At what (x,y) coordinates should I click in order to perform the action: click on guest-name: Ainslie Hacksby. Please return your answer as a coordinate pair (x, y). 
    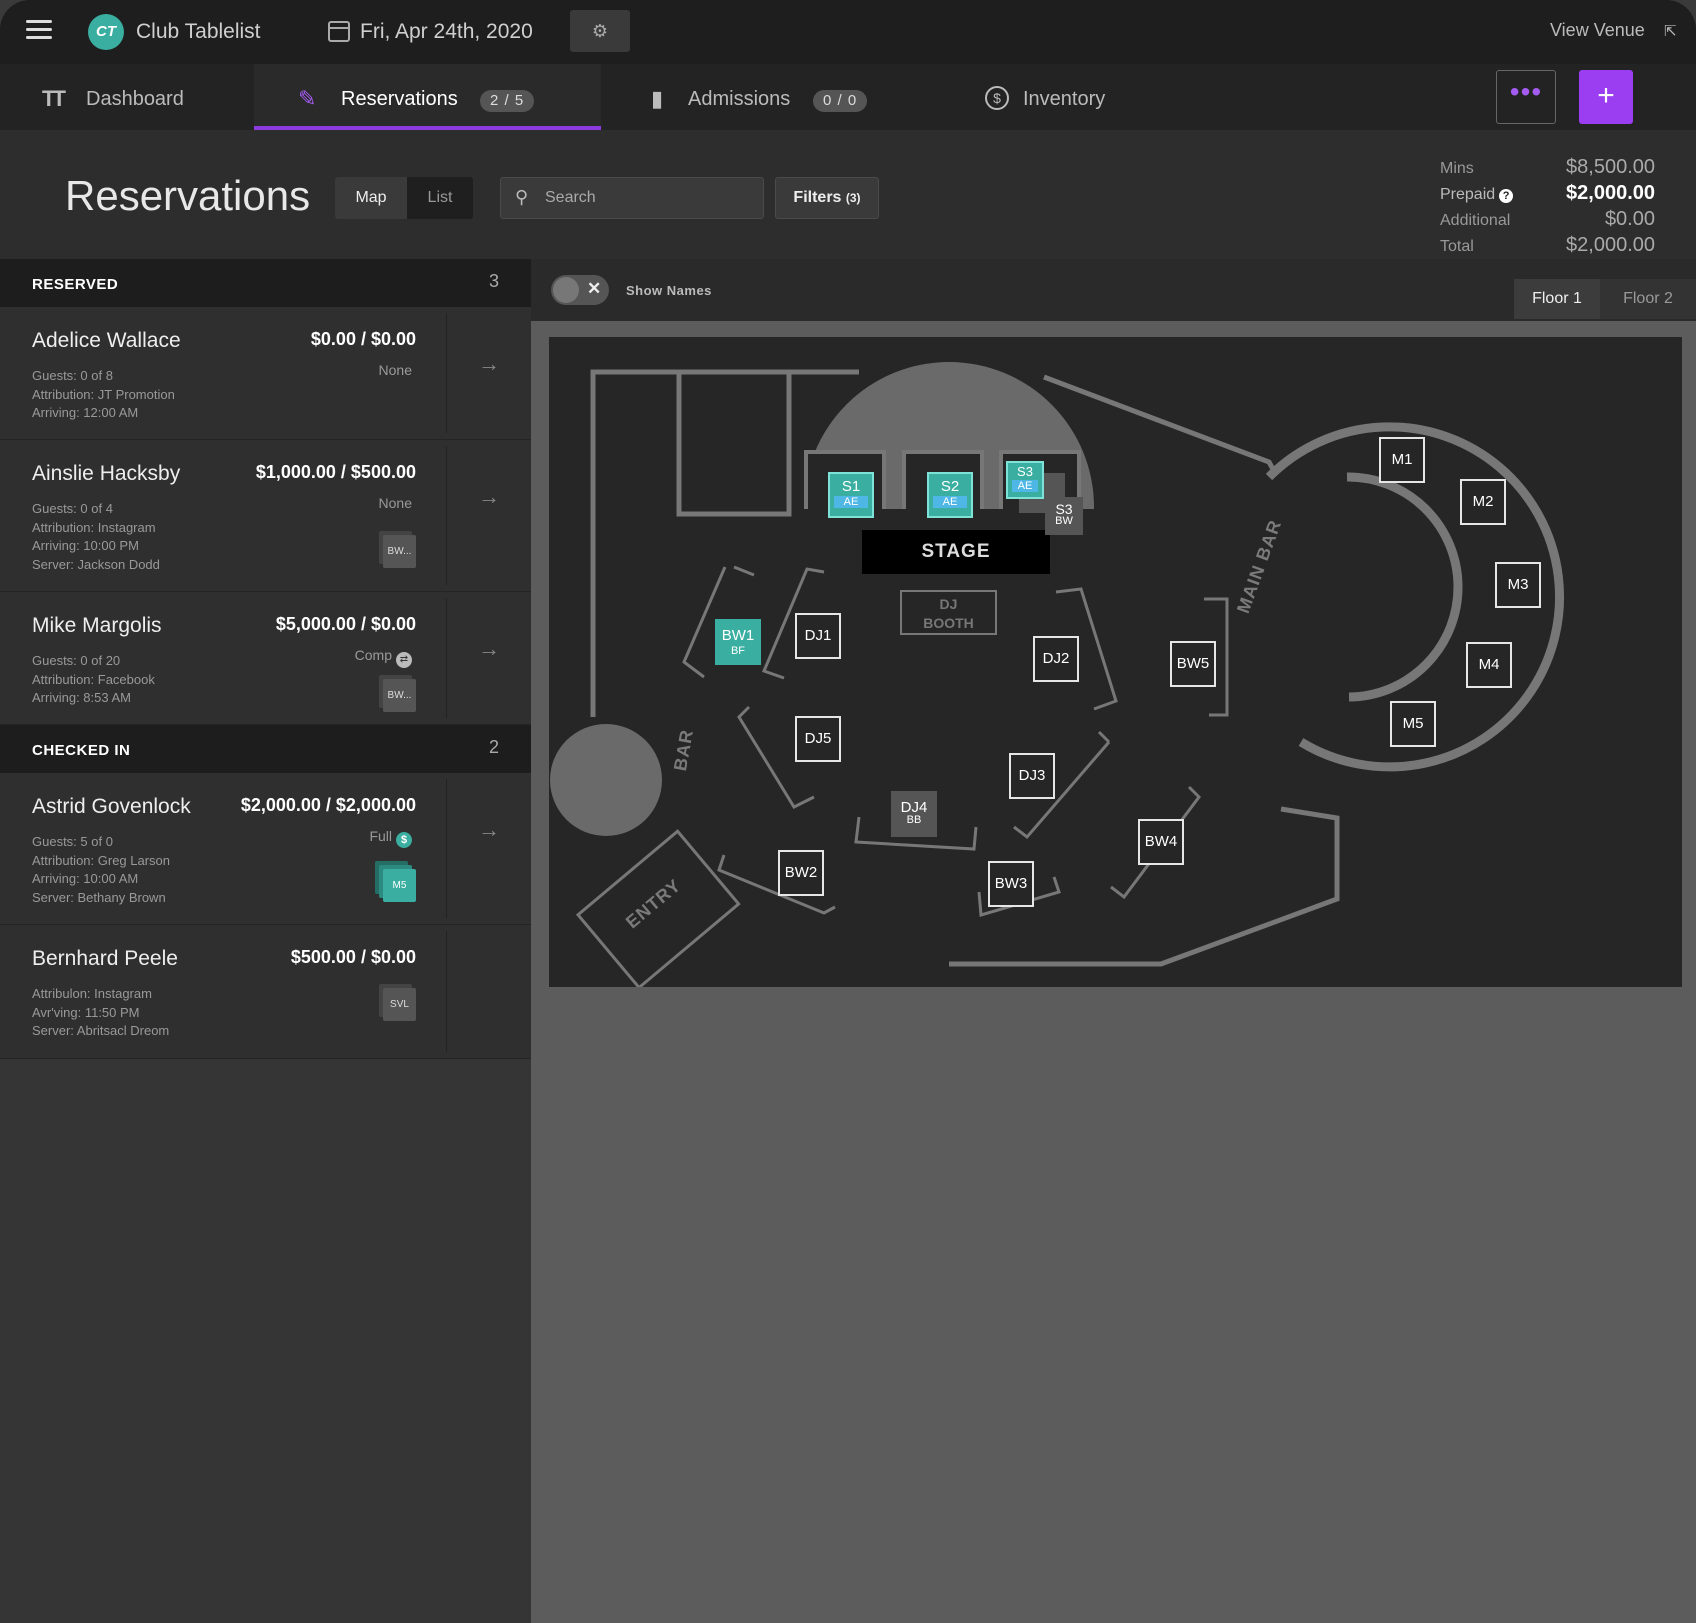
    Looking at the image, I should click on (106, 473).